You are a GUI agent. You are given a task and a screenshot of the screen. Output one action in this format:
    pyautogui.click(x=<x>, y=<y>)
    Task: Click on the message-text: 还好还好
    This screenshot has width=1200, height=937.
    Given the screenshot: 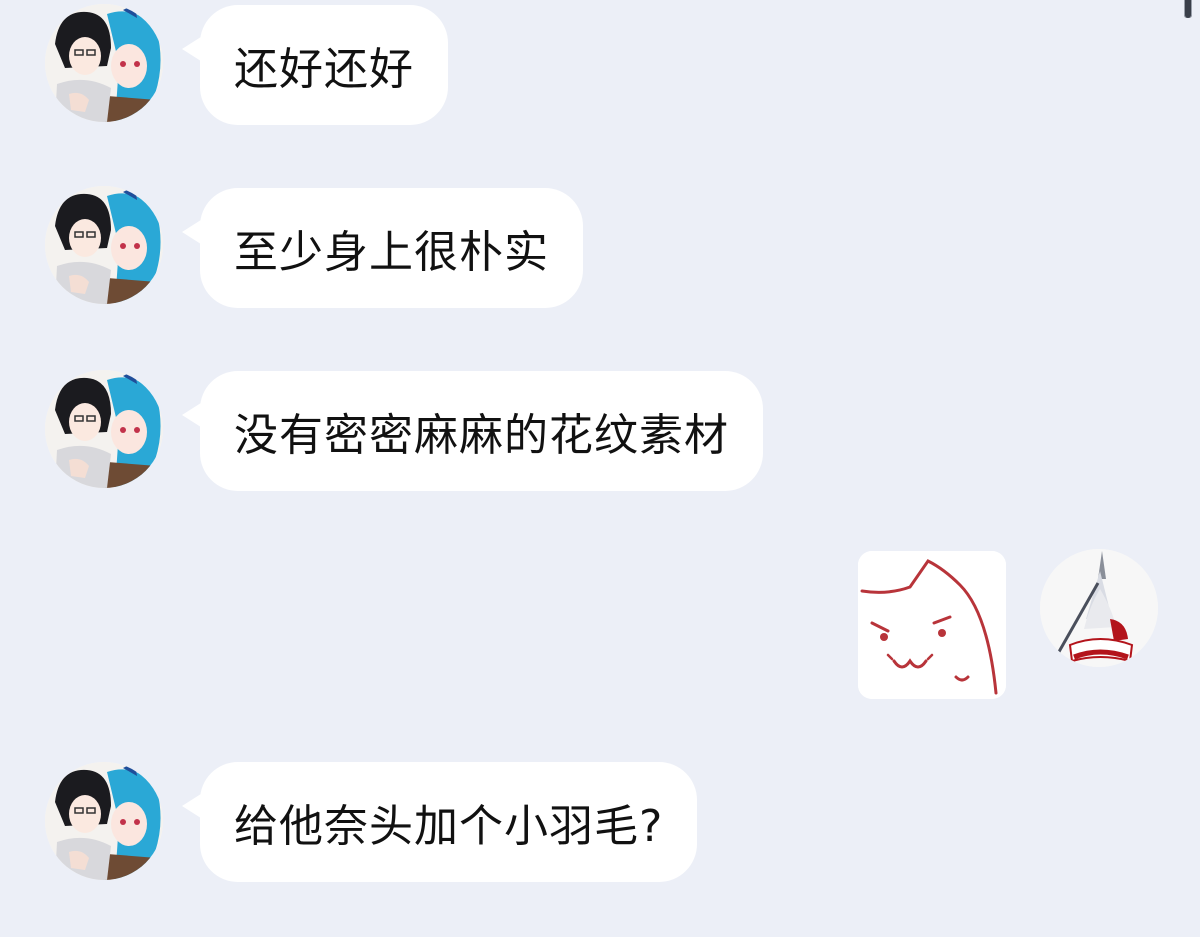 What is the action you would take?
    pyautogui.click(x=324, y=69)
    